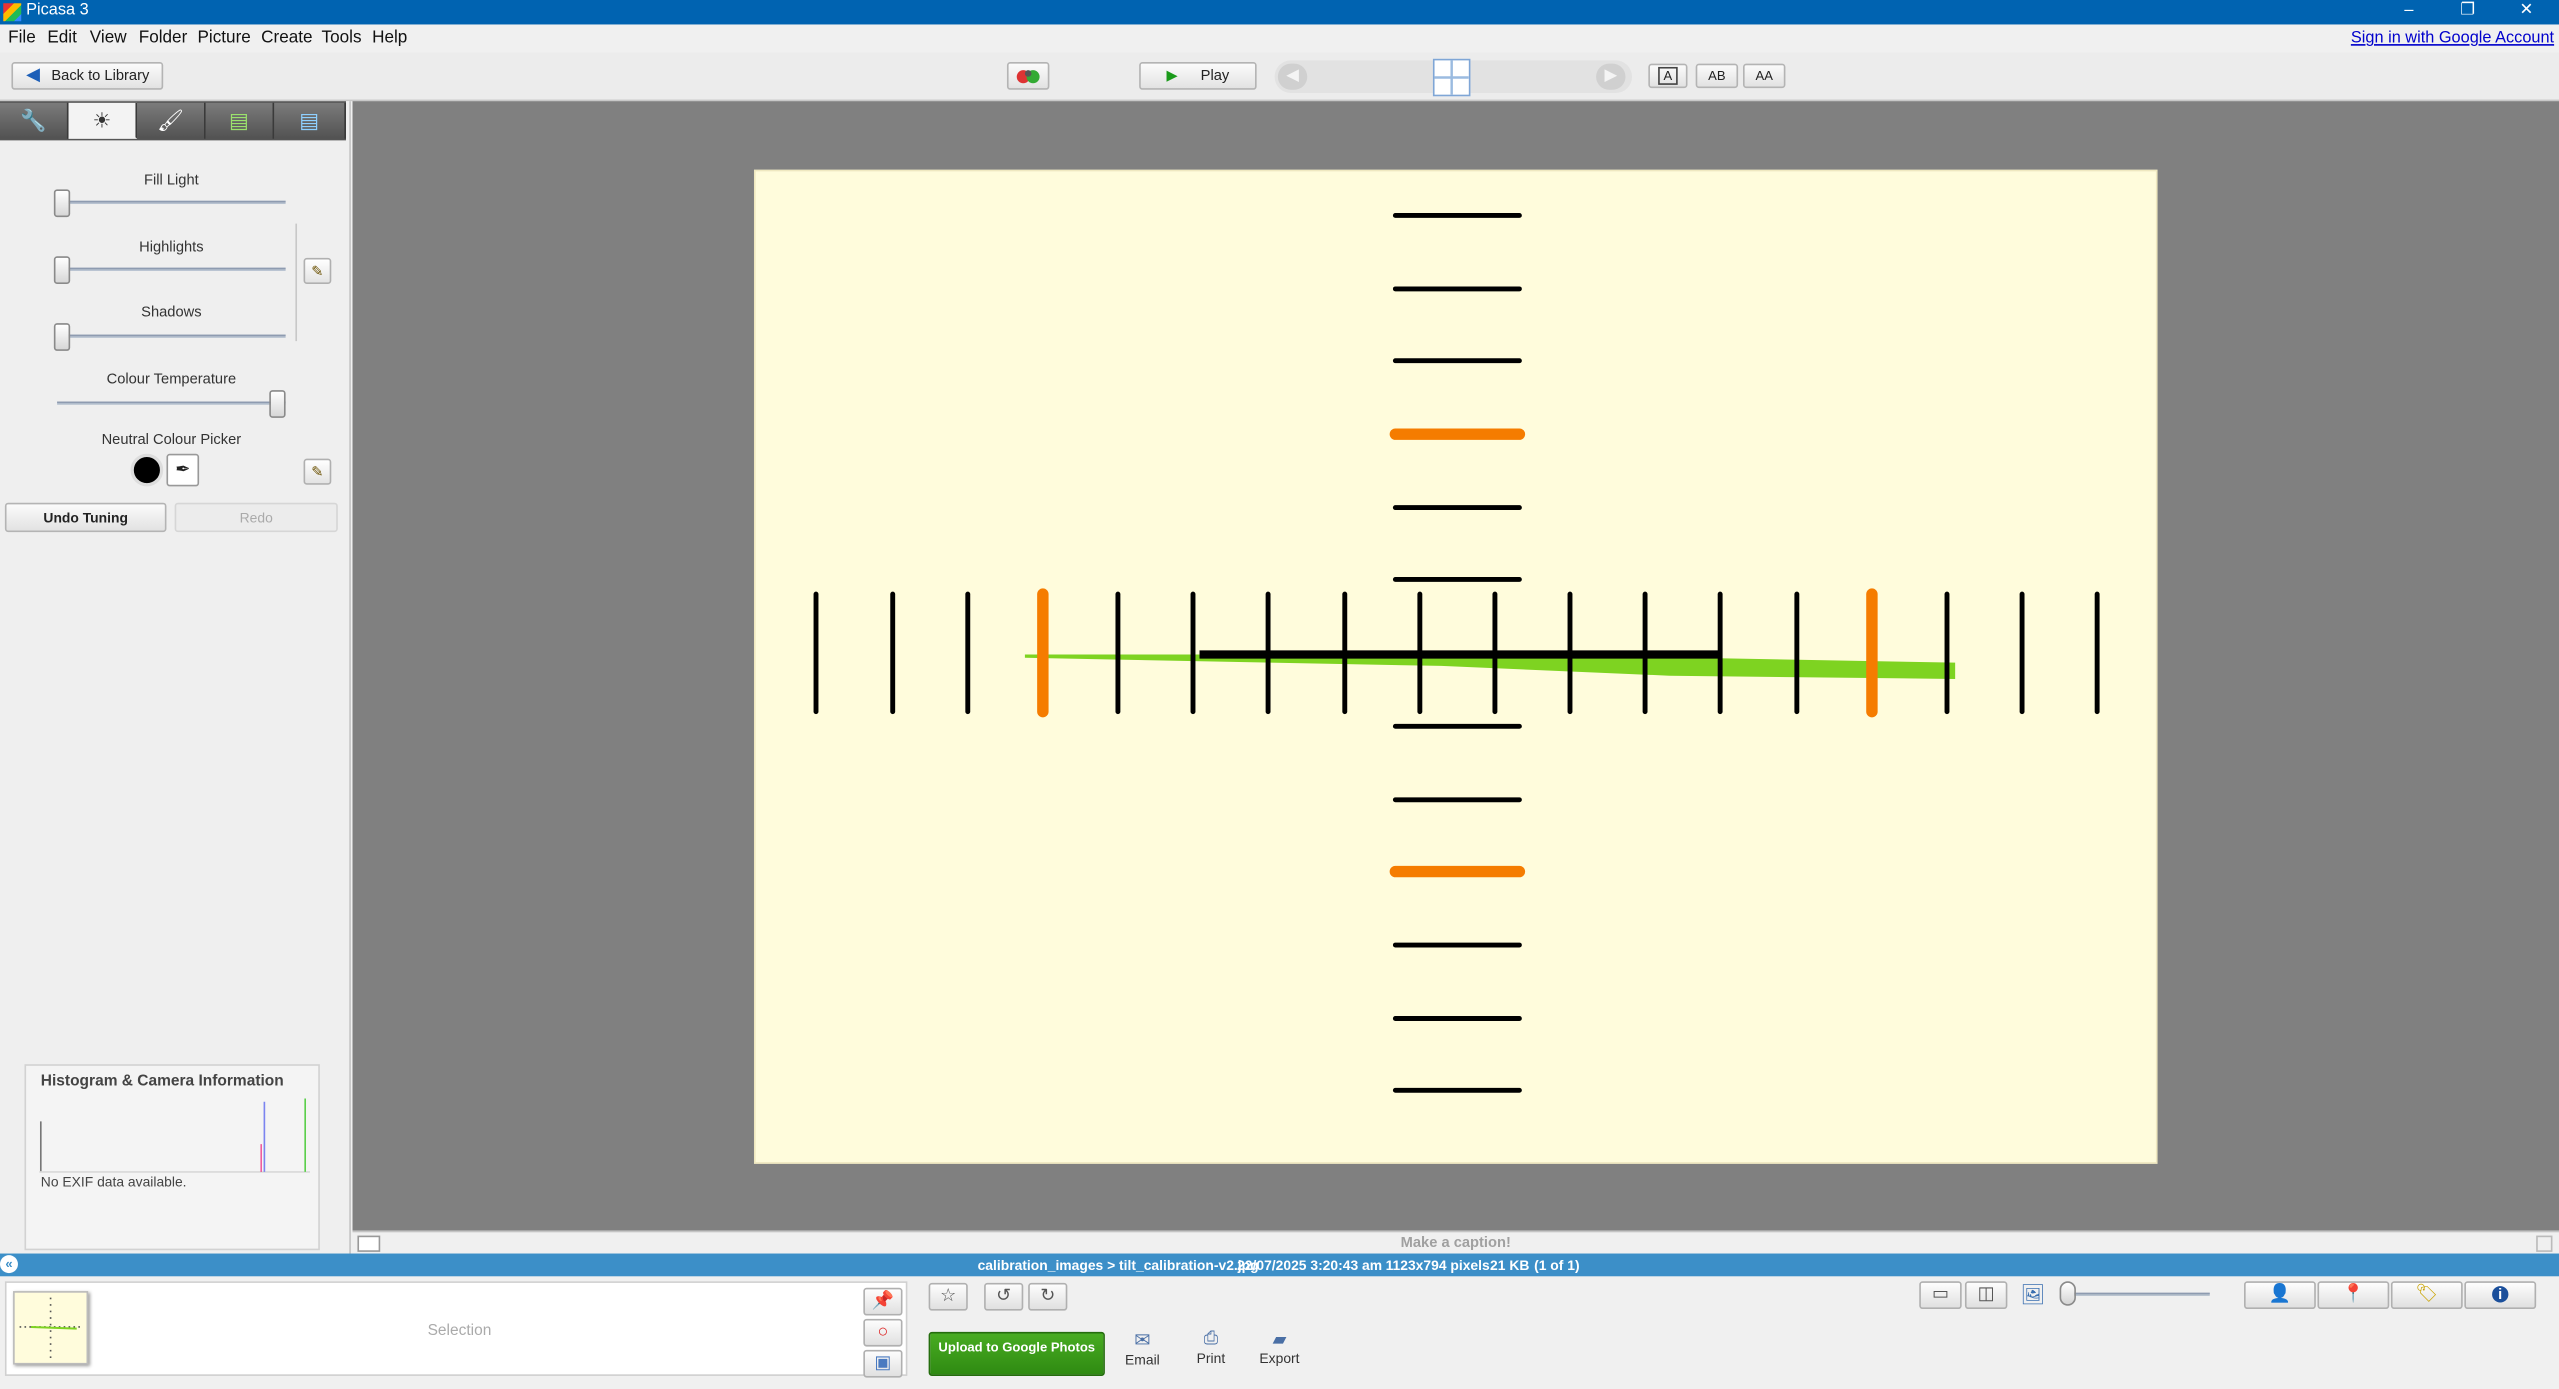  What do you see at coordinates (1142, 1340) in the screenshot?
I see `envelope-icon: ✉` at bounding box center [1142, 1340].